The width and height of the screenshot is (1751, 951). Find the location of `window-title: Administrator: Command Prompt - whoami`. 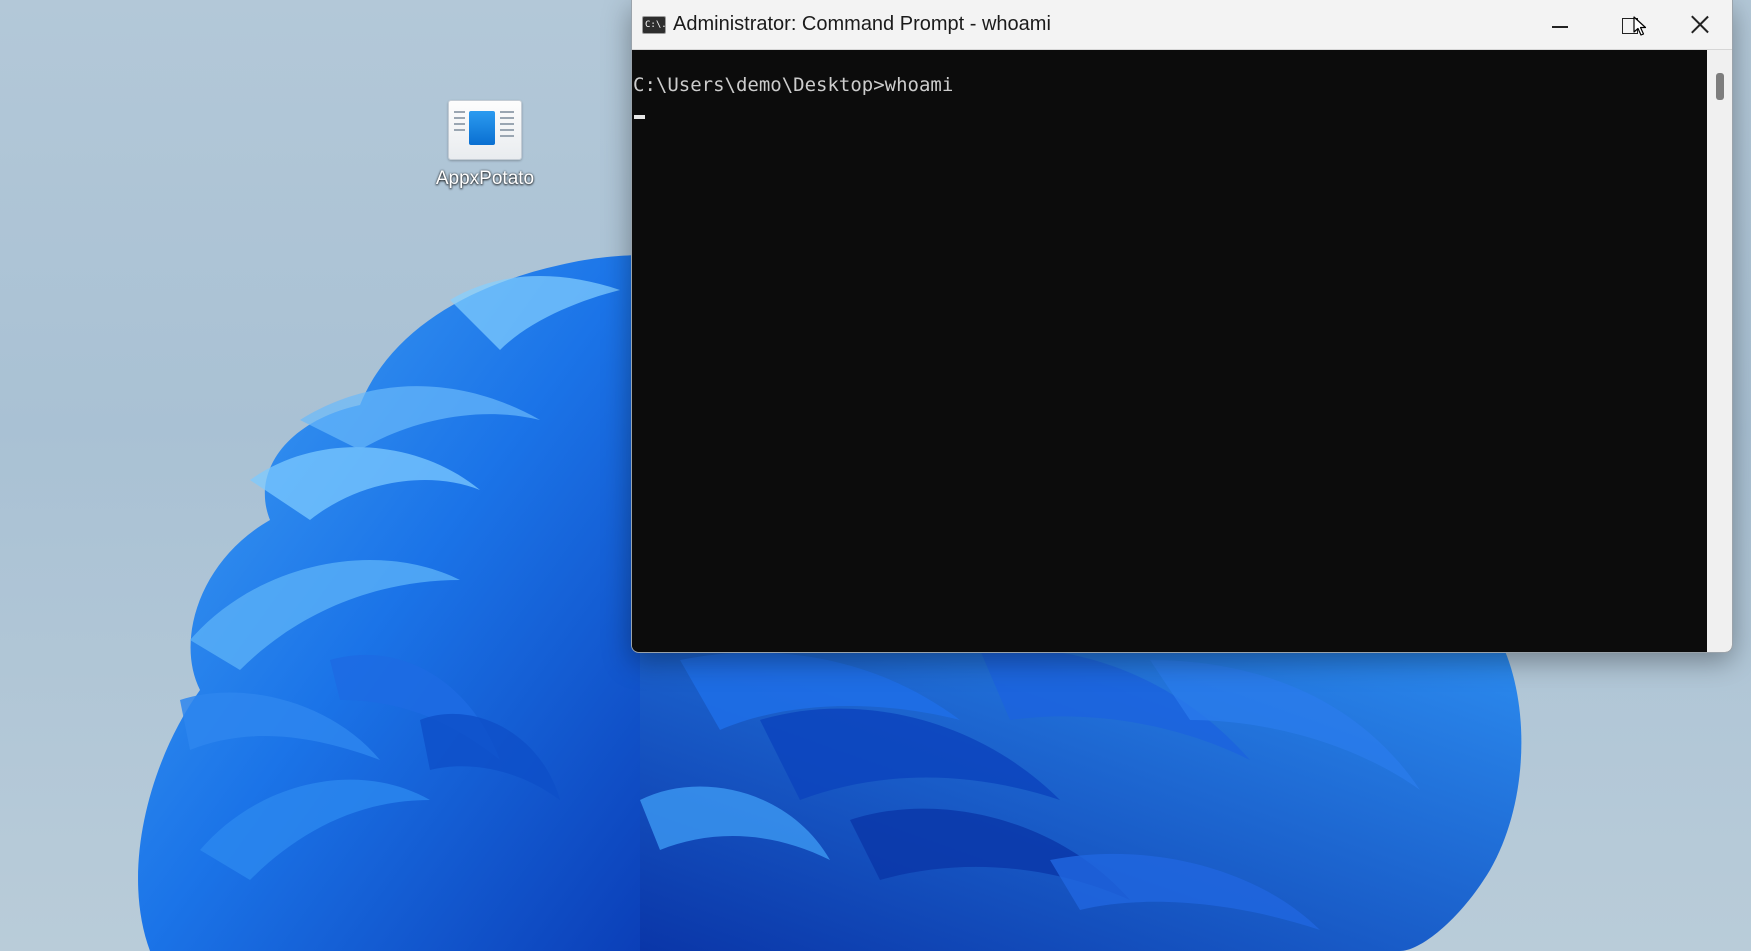

window-title: Administrator: Command Prompt - whoami is located at coordinates (862, 24).